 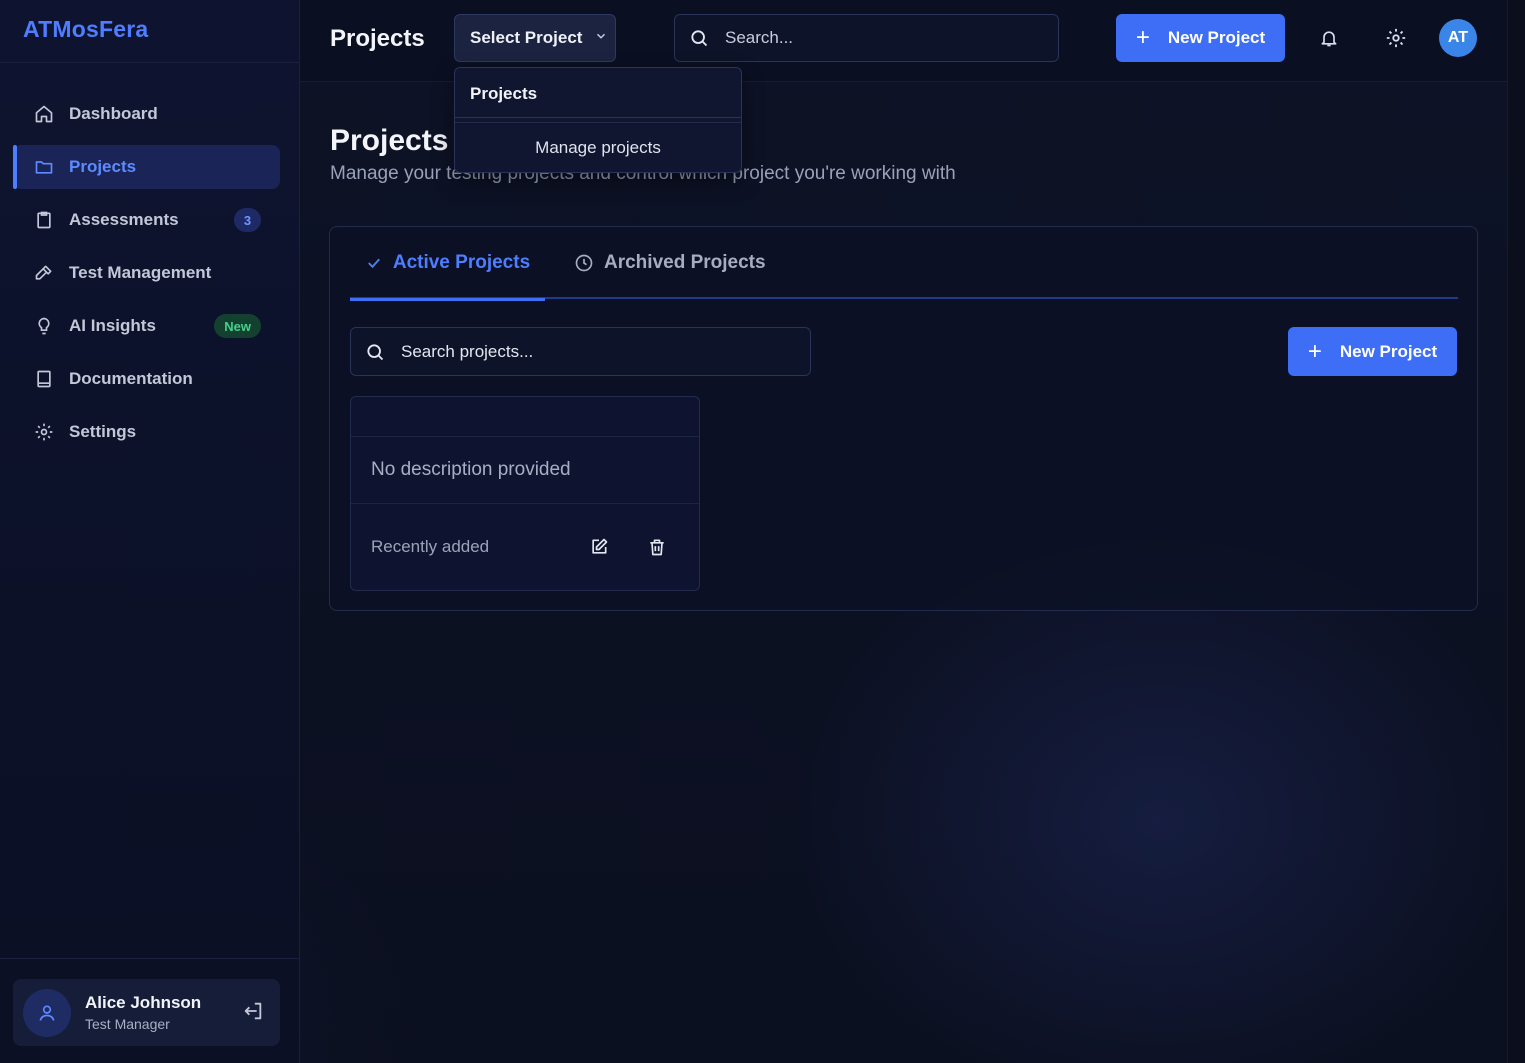 What do you see at coordinates (44, 114) in the screenshot?
I see `home-icon` at bounding box center [44, 114].